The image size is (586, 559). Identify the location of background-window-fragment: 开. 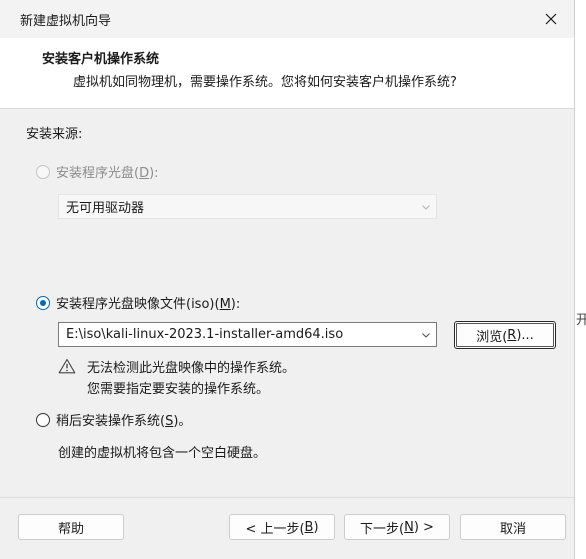
(581, 320).